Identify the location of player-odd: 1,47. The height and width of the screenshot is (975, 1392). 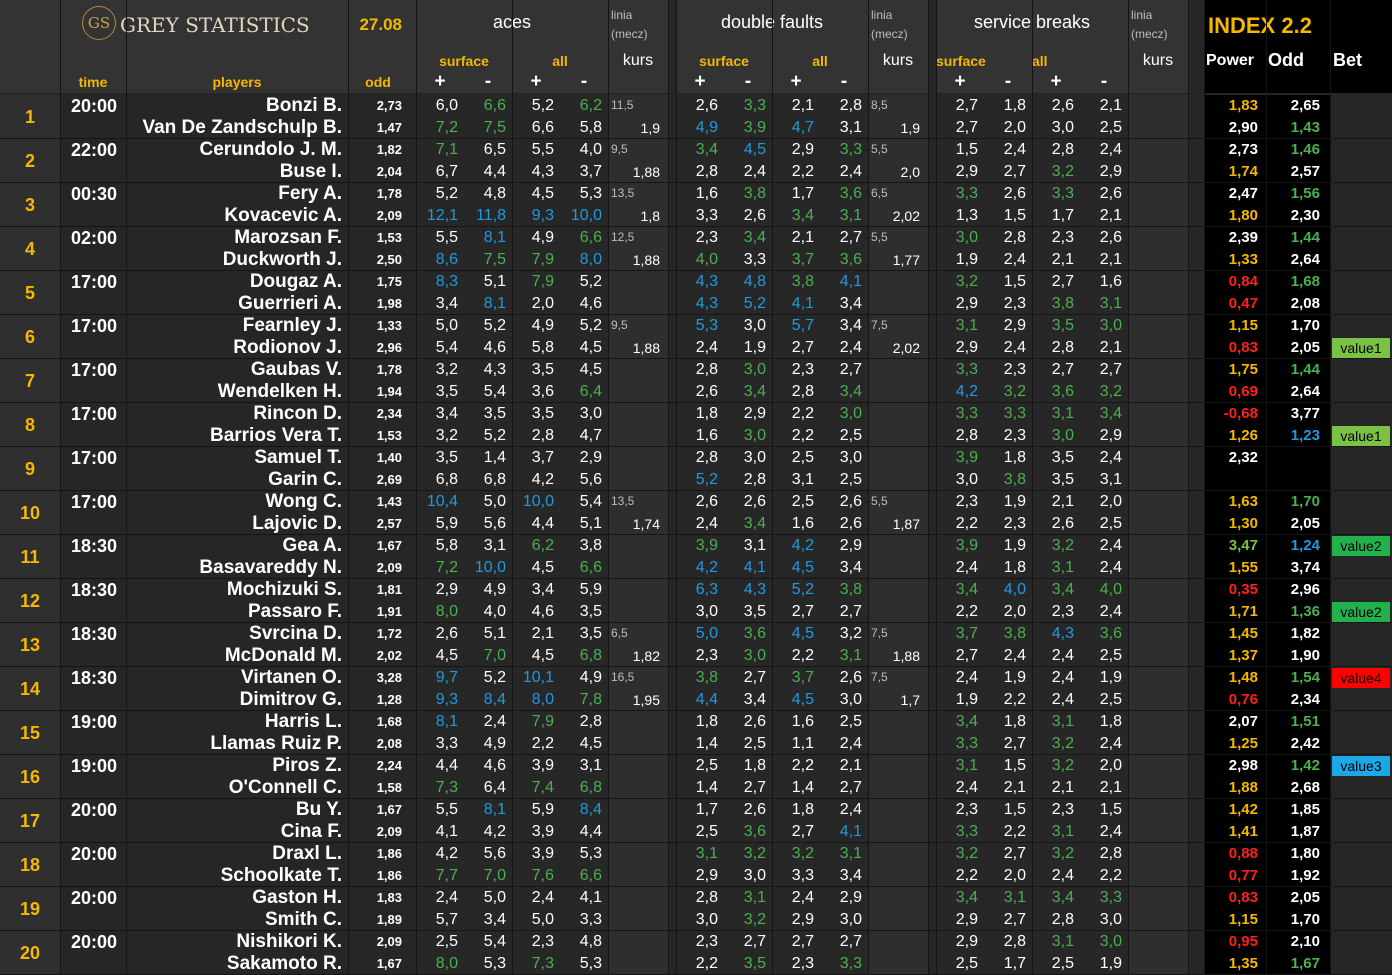
(389, 127).